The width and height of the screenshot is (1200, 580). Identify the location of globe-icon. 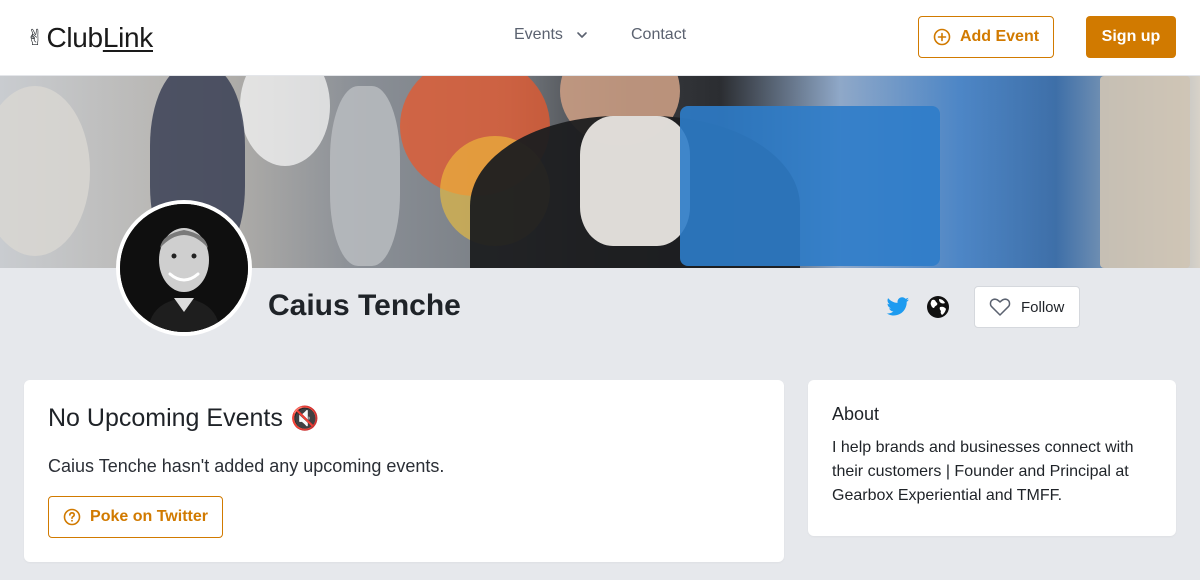
(938, 309).